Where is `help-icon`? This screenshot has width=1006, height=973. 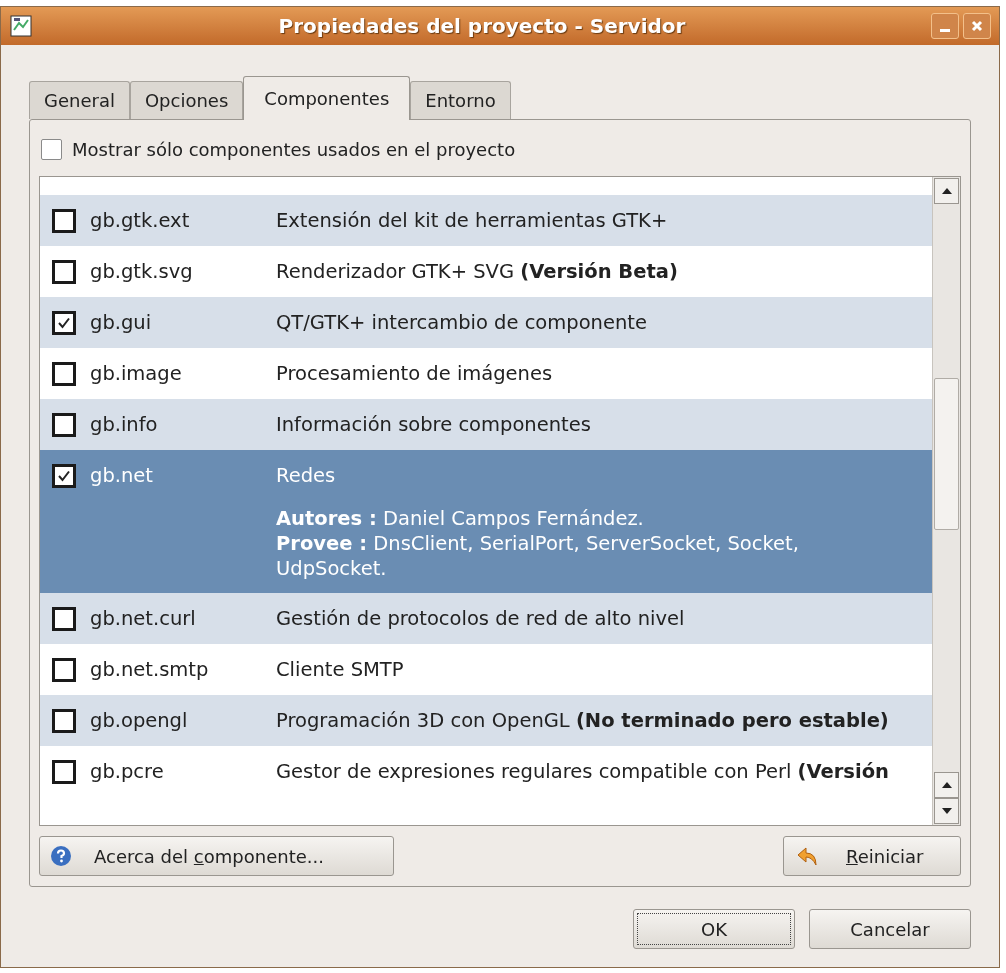
help-icon is located at coordinates (61, 856).